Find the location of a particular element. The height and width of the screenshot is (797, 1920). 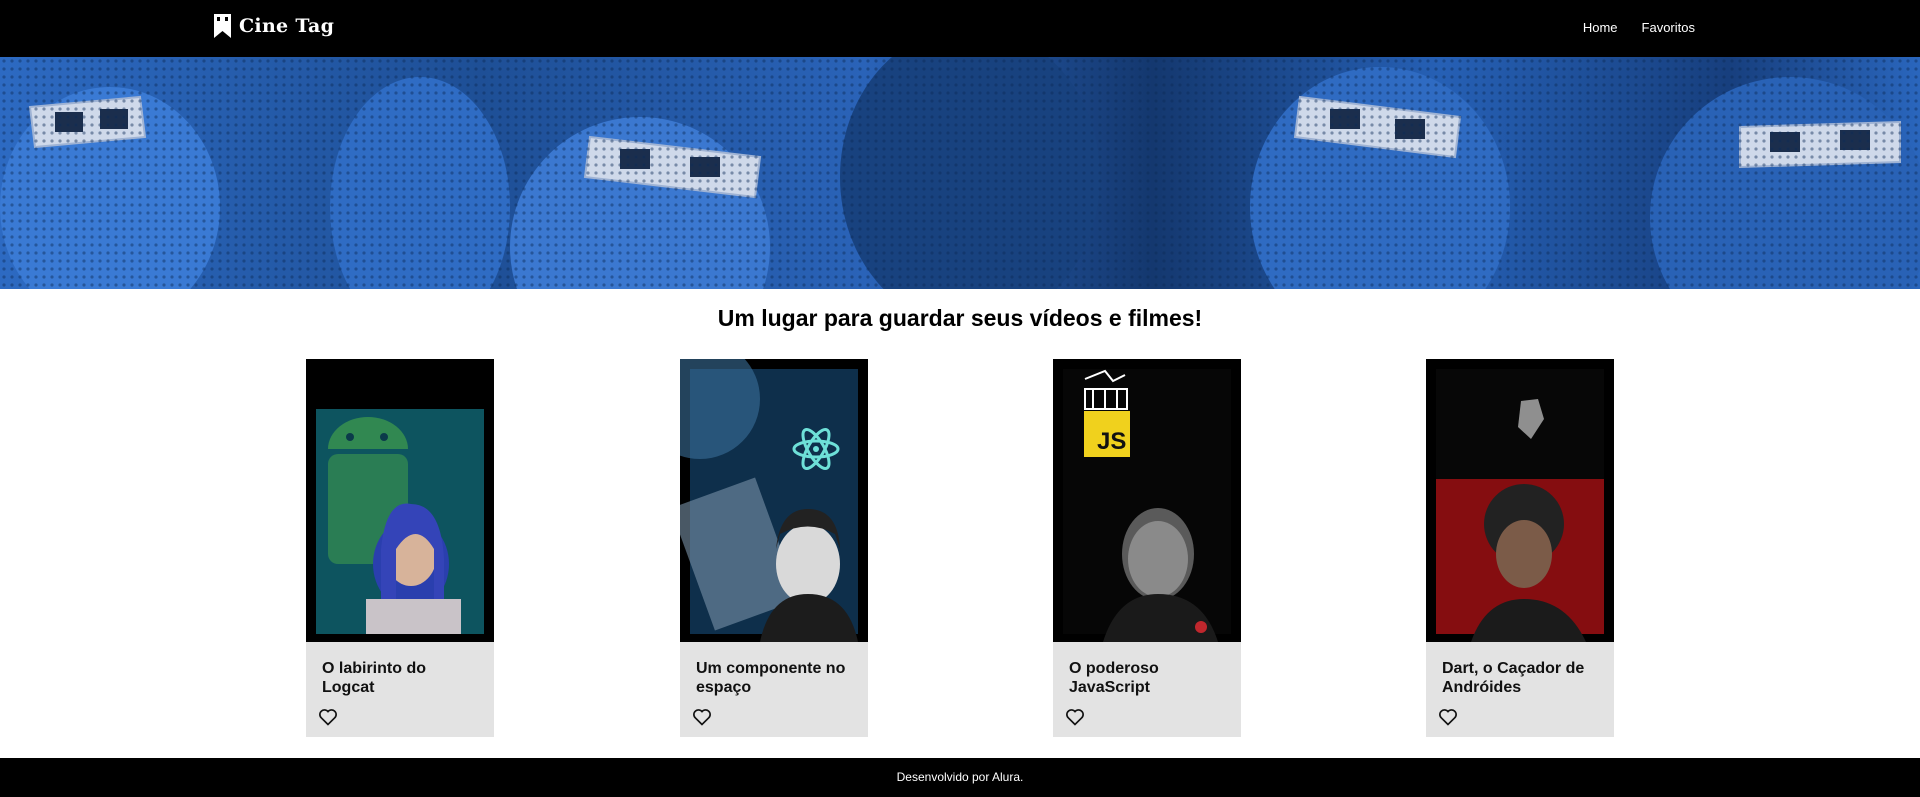

main-nav: Home Favoritos is located at coordinates (1639, 27).